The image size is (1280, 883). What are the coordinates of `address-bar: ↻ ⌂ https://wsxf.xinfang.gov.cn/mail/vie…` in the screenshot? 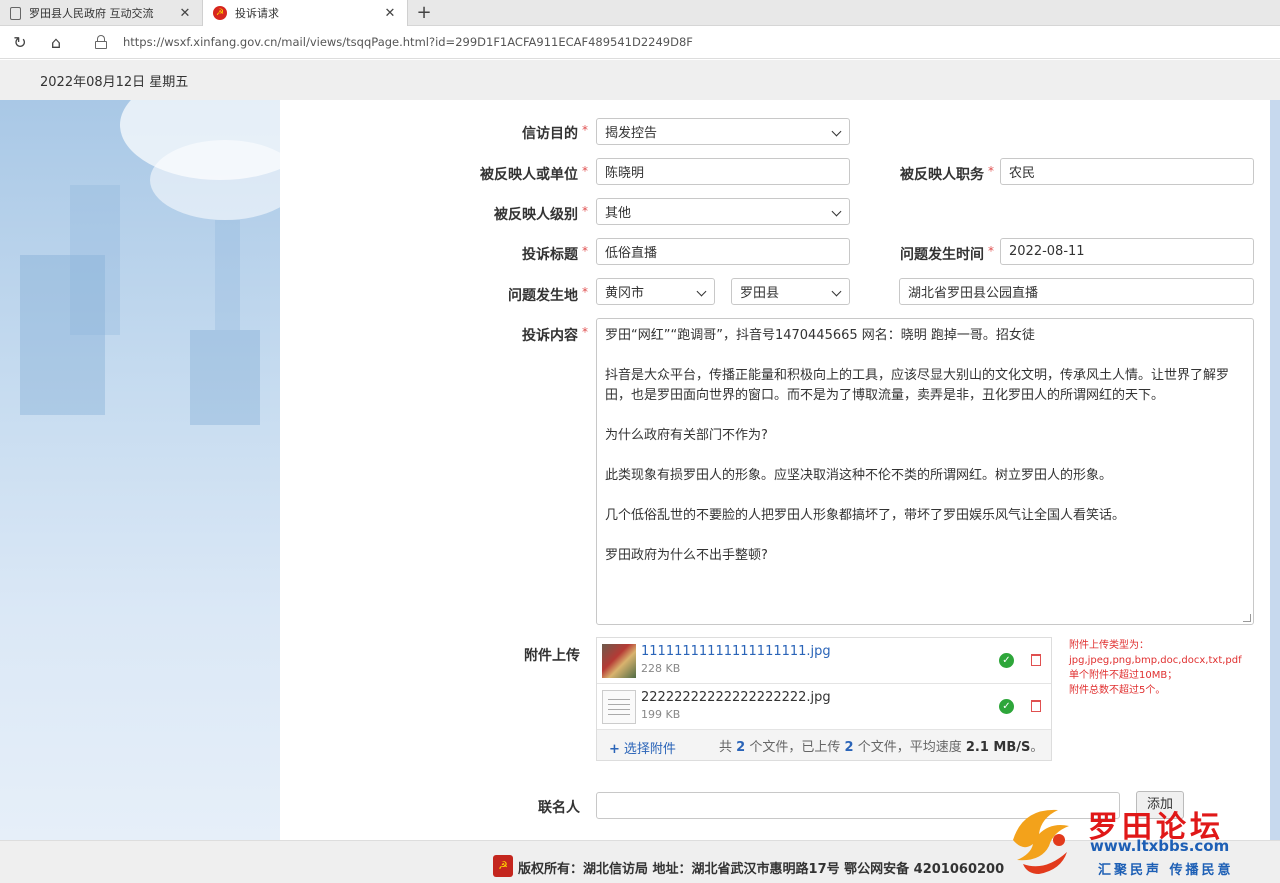 It's located at (640, 43).